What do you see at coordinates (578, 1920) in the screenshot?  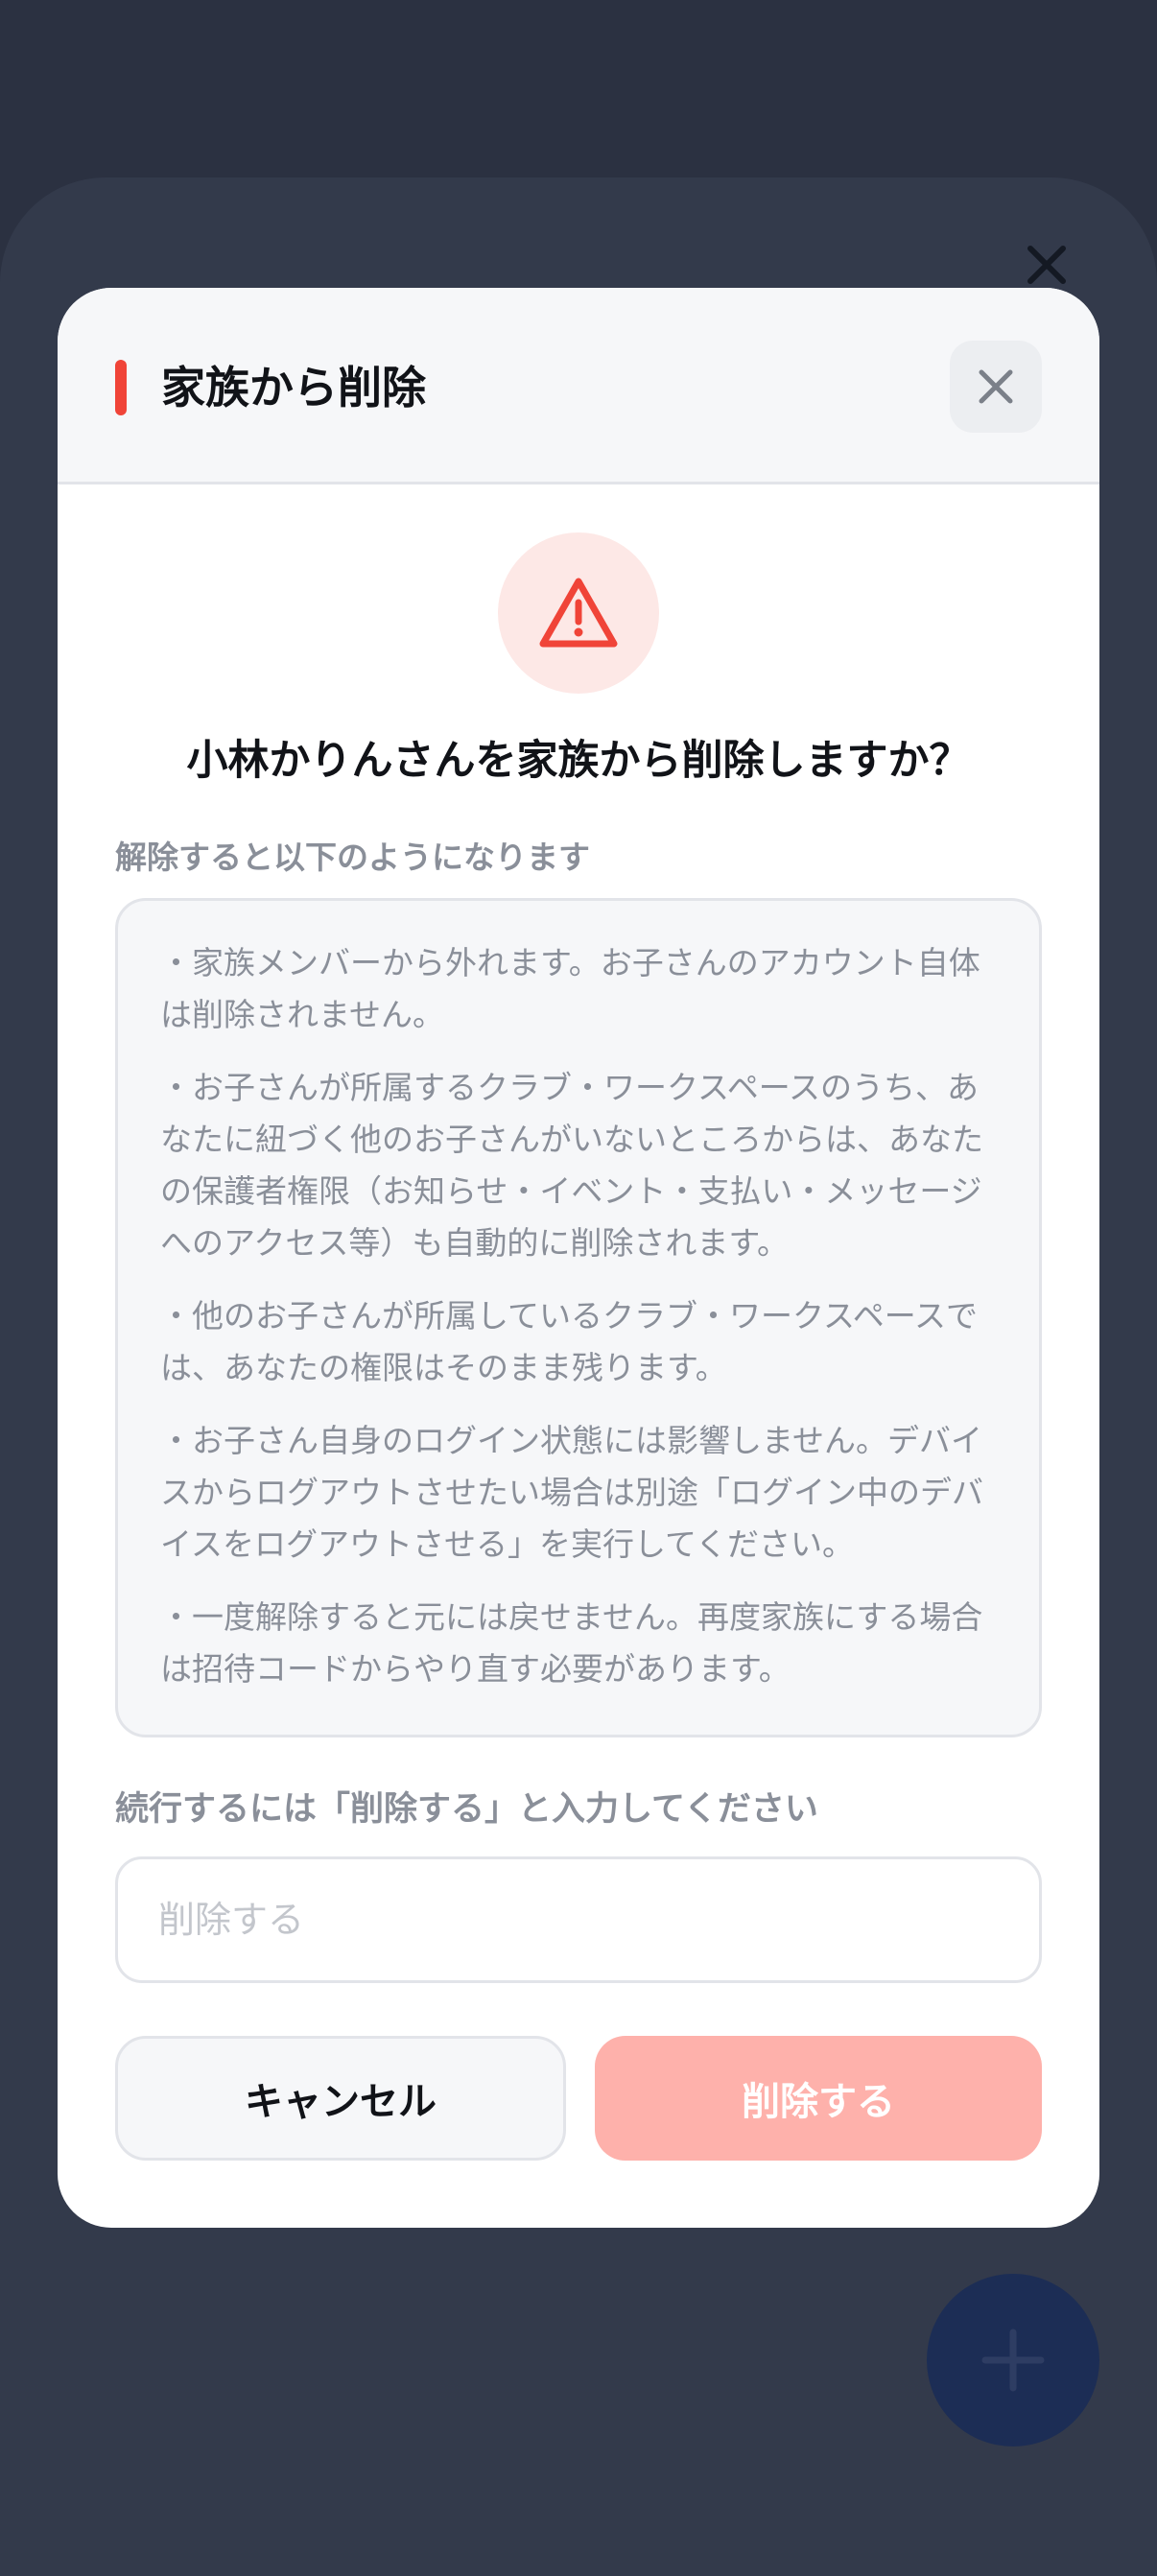 I see `confirm-delete-input` at bounding box center [578, 1920].